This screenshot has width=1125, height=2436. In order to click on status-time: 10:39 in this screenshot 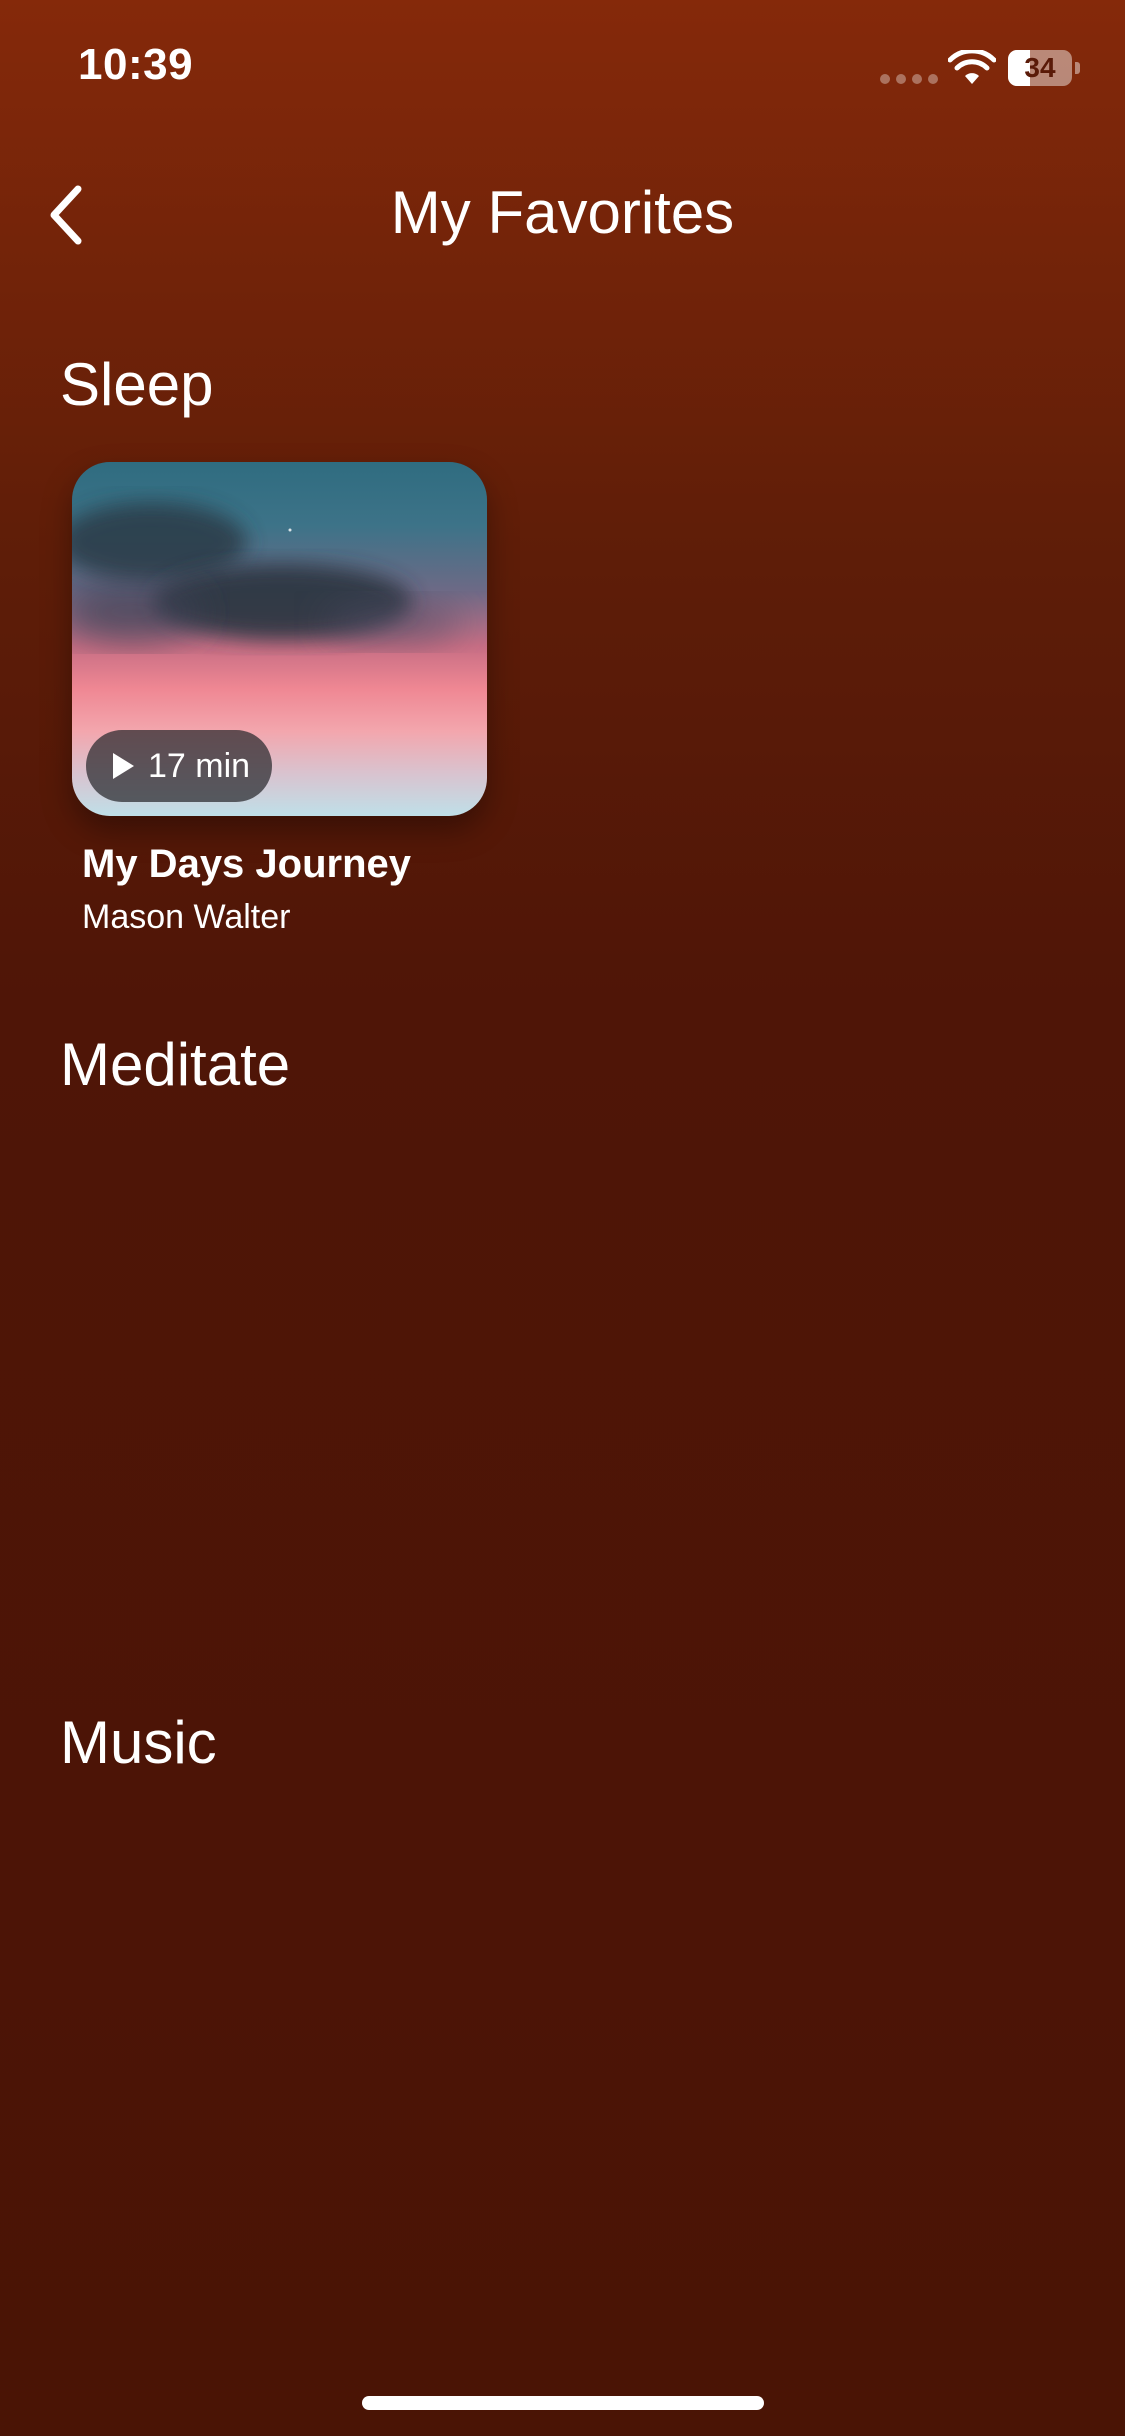, I will do `click(136, 64)`.